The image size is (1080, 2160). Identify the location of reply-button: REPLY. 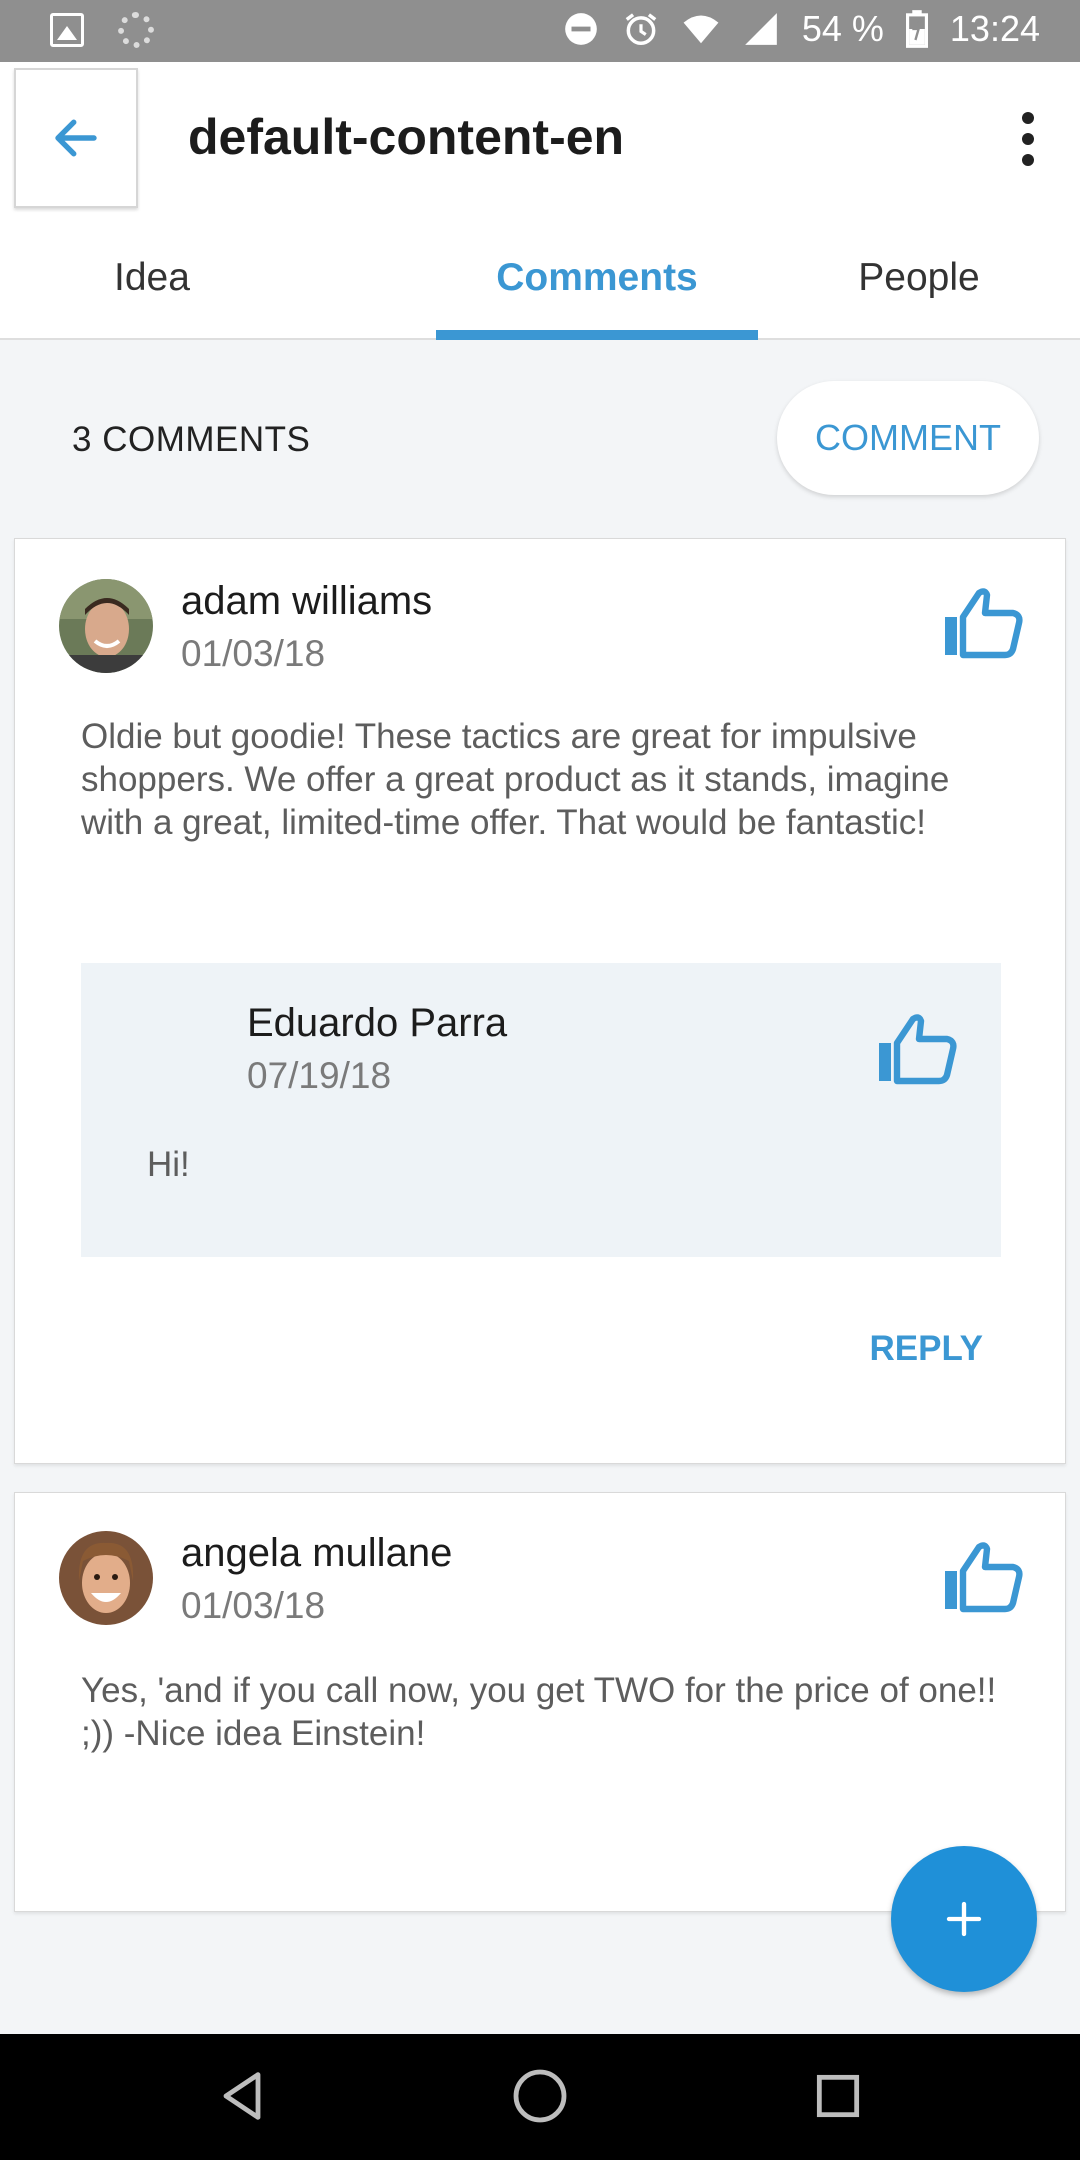
(926, 1349).